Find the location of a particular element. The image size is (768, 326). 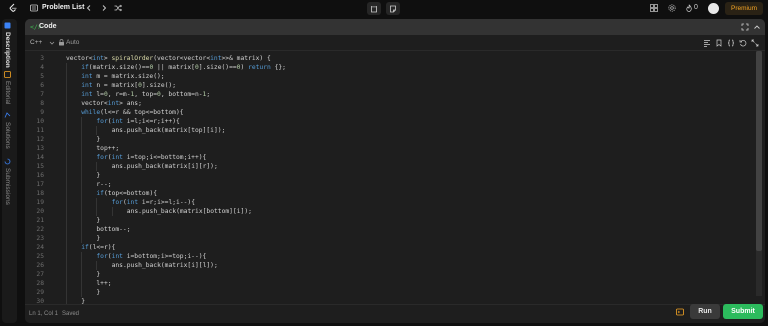

avatar is located at coordinates (713, 8).